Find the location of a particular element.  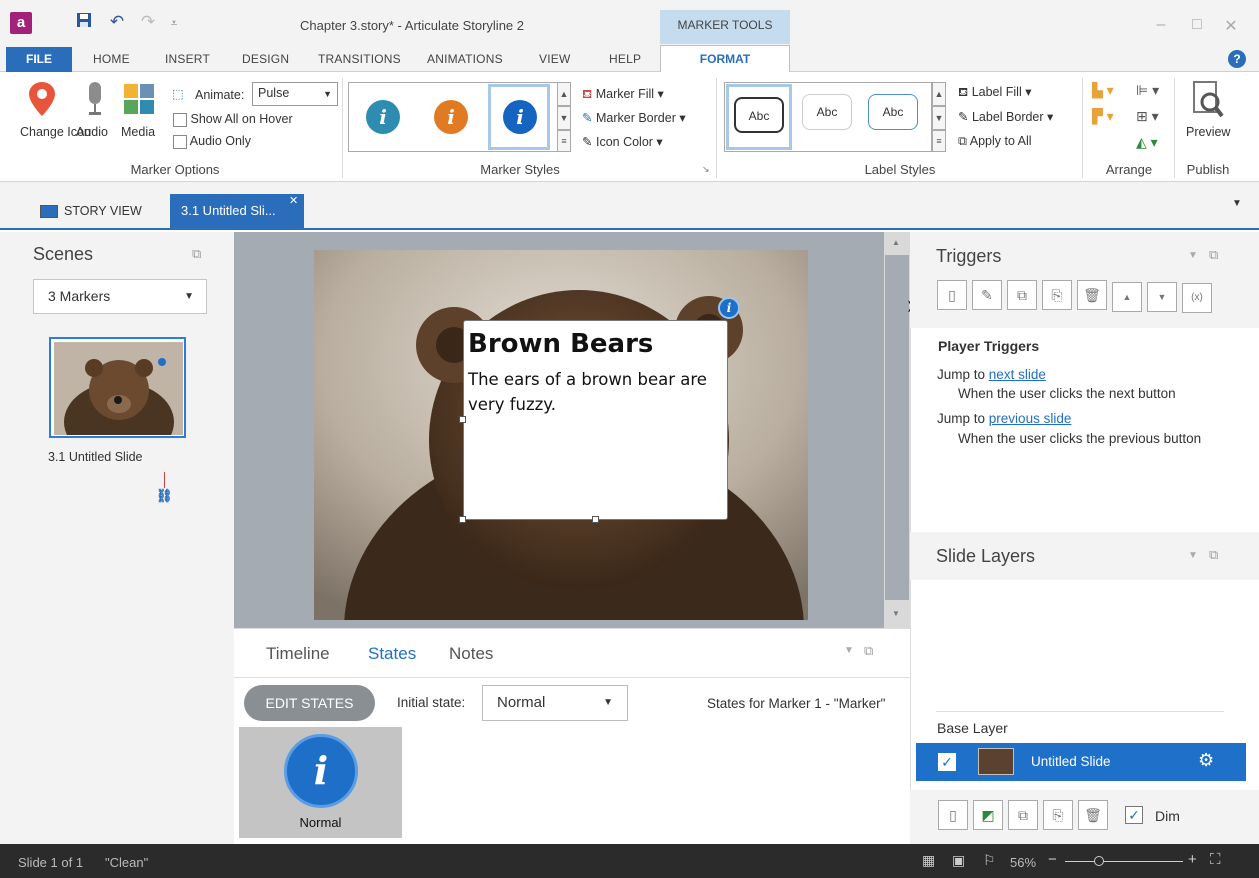

state-normal-tile: i Normal is located at coordinates (320, 782).